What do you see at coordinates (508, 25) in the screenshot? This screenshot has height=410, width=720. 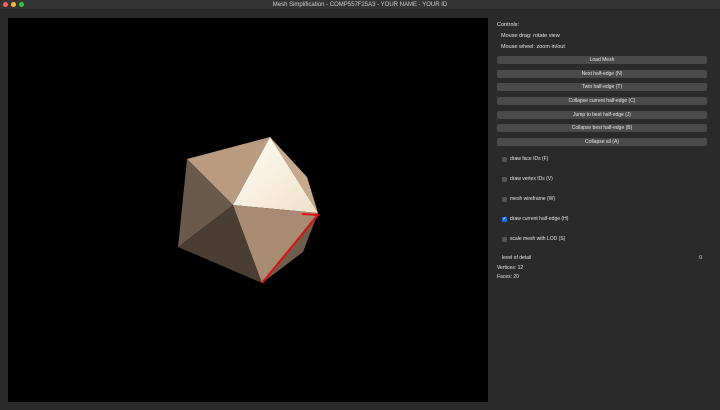 I see `controls-heading: Controls:` at bounding box center [508, 25].